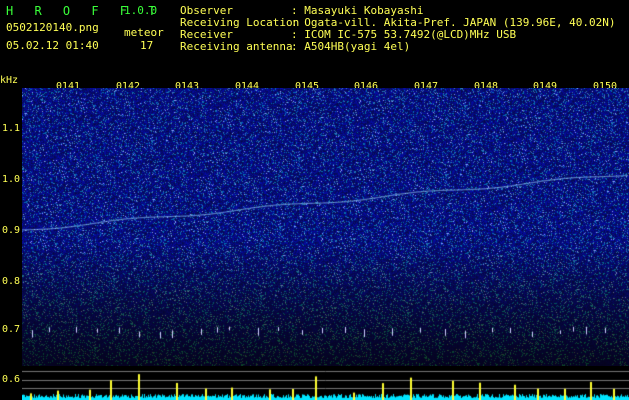 The height and width of the screenshot is (400, 629). I want to click on meteor-count: 17, so click(147, 45).